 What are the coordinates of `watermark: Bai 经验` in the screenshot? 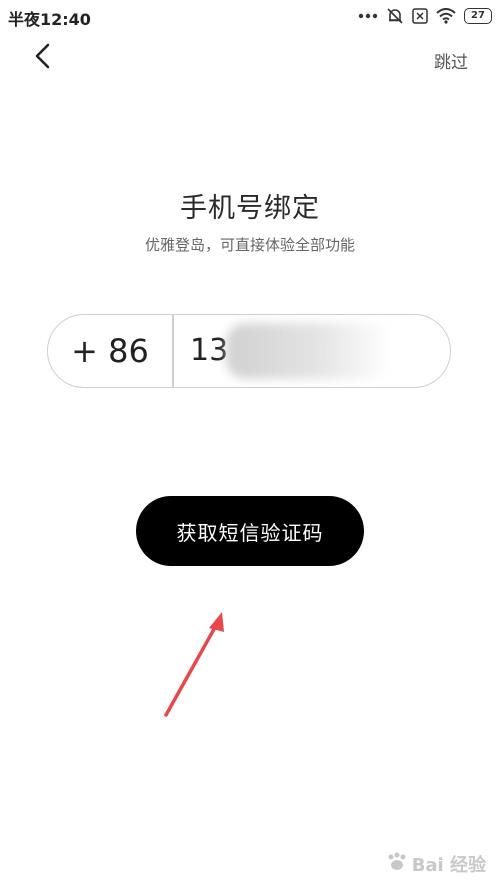 It's located at (436, 864).